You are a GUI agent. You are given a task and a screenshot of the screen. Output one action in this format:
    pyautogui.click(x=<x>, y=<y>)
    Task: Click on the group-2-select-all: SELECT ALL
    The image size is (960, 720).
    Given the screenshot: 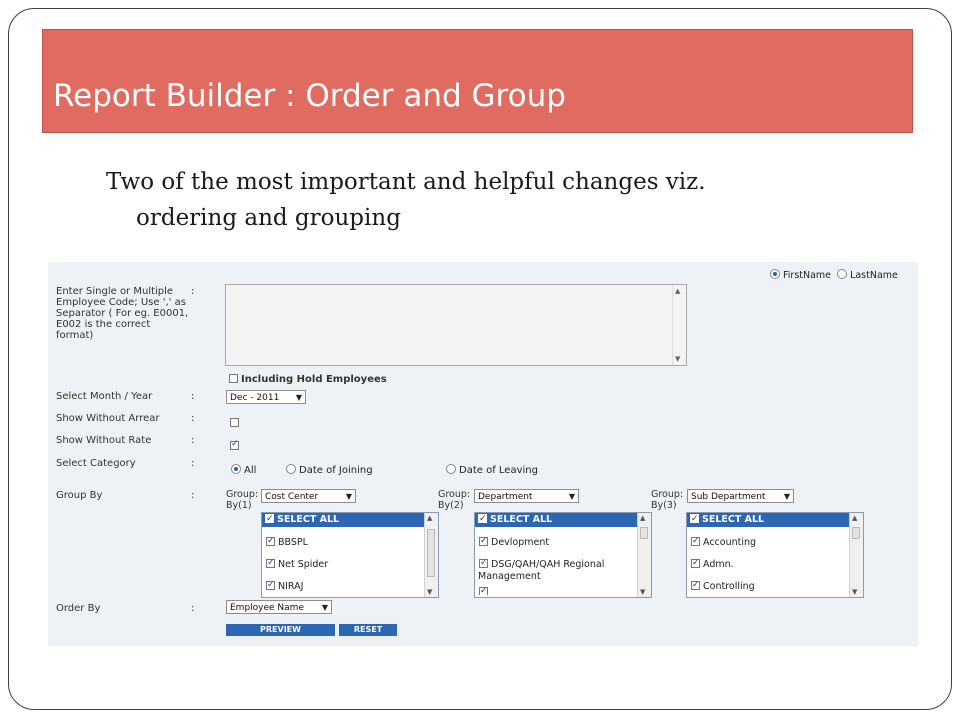 What is the action you would take?
    pyautogui.click(x=556, y=520)
    